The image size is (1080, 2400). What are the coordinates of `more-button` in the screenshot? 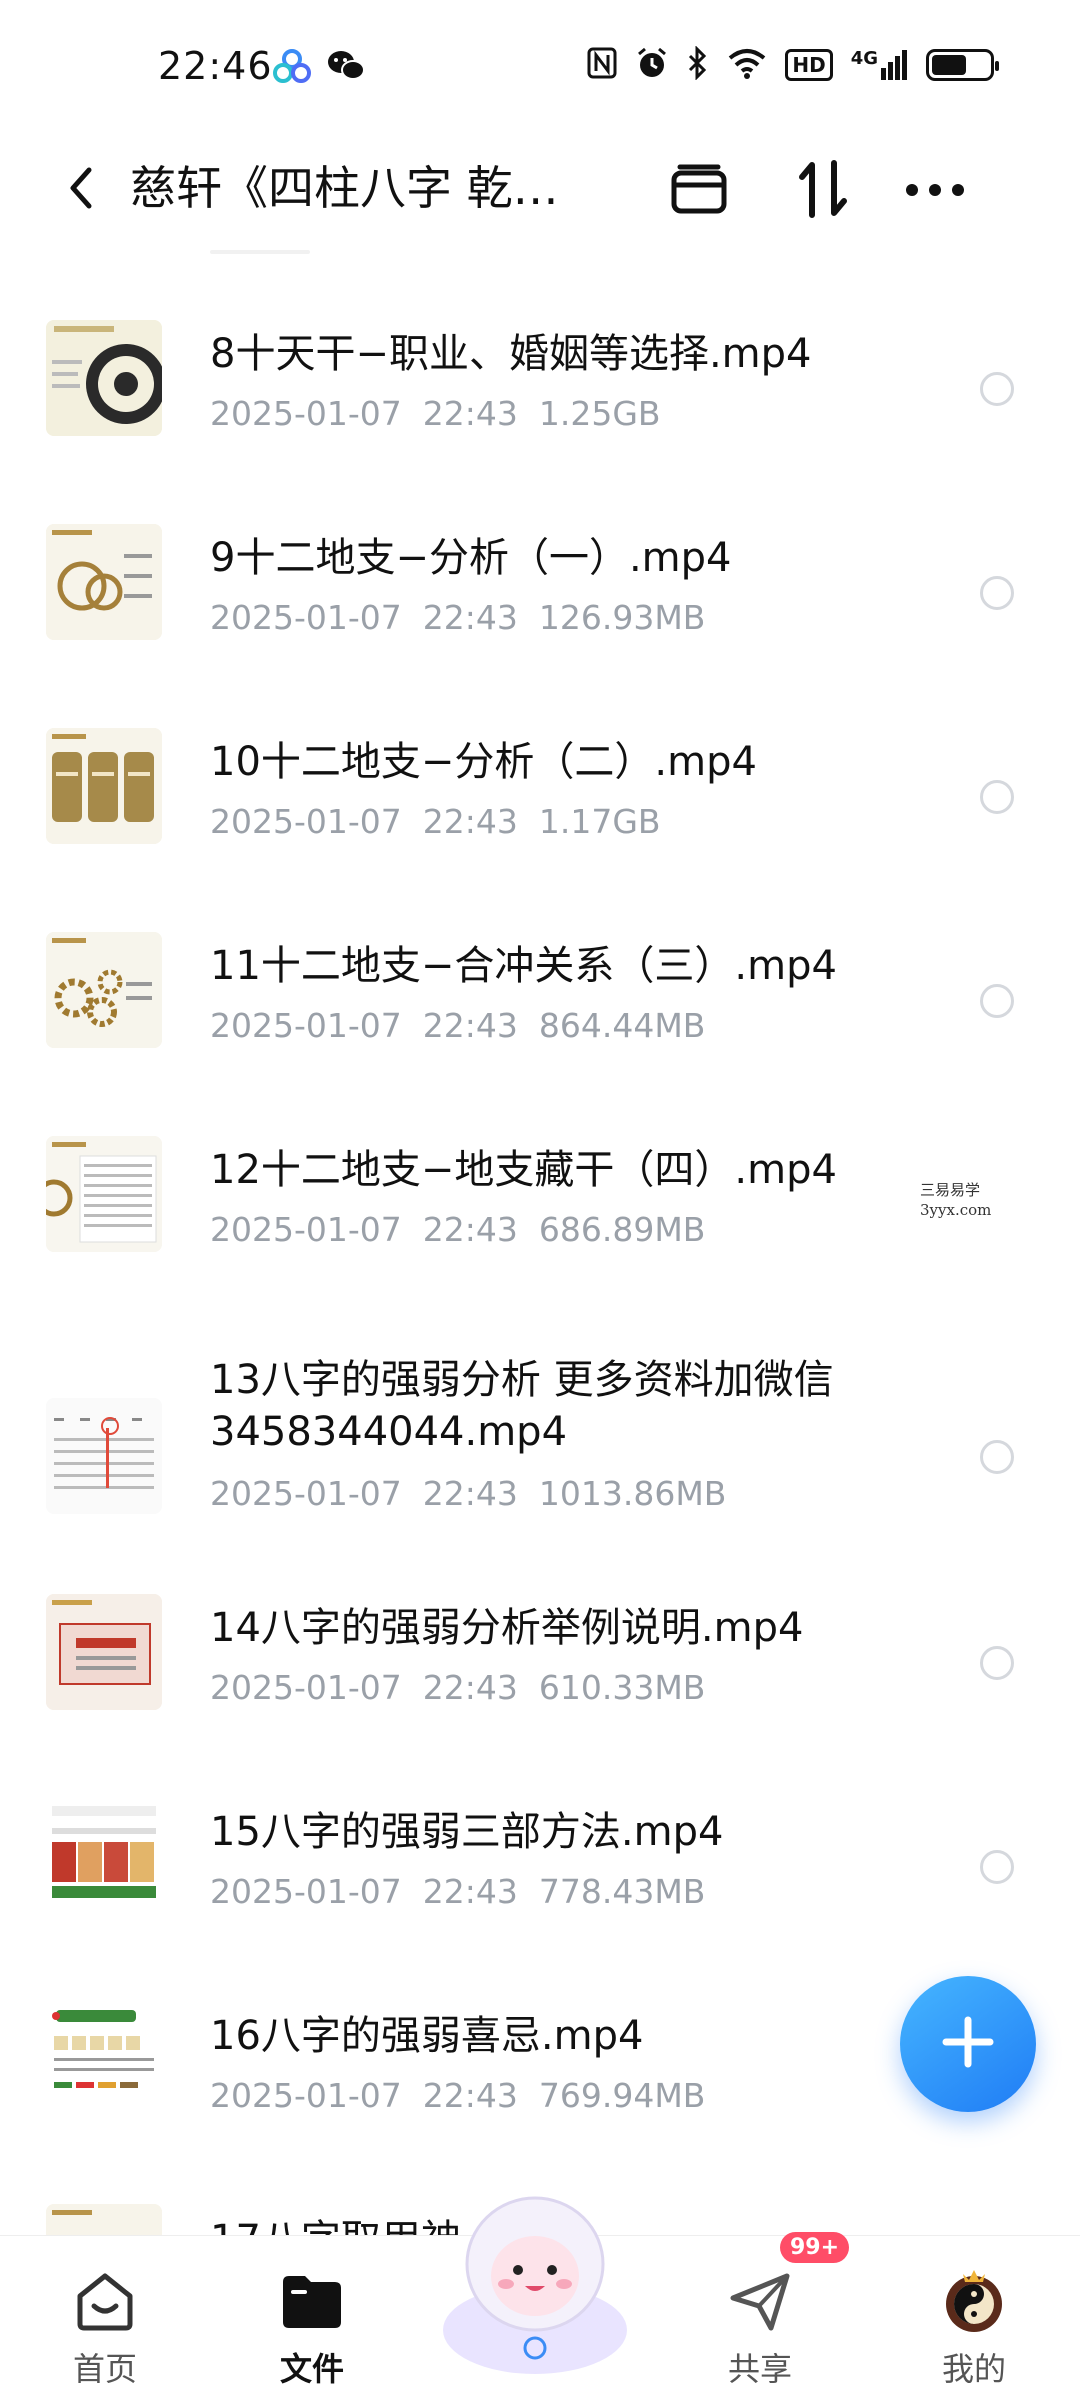 It's located at (935, 191).